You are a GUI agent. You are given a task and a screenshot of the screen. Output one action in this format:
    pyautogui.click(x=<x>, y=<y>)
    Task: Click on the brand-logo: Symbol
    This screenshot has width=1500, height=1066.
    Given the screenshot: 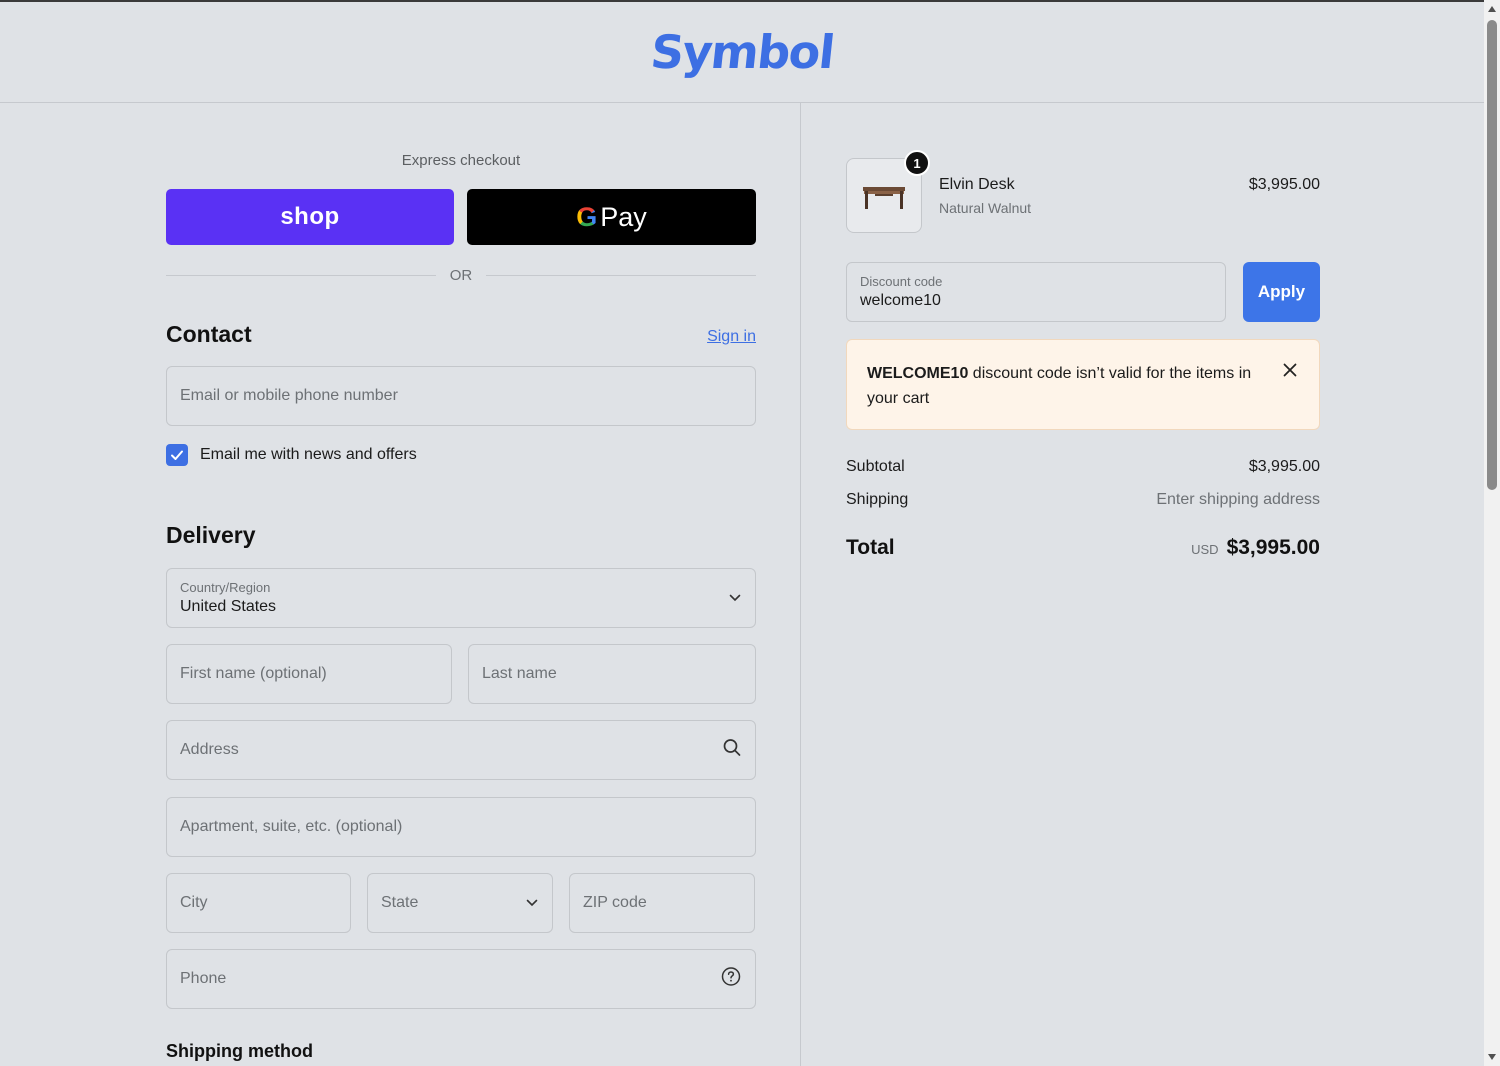 What is the action you would take?
    pyautogui.click(x=742, y=52)
    